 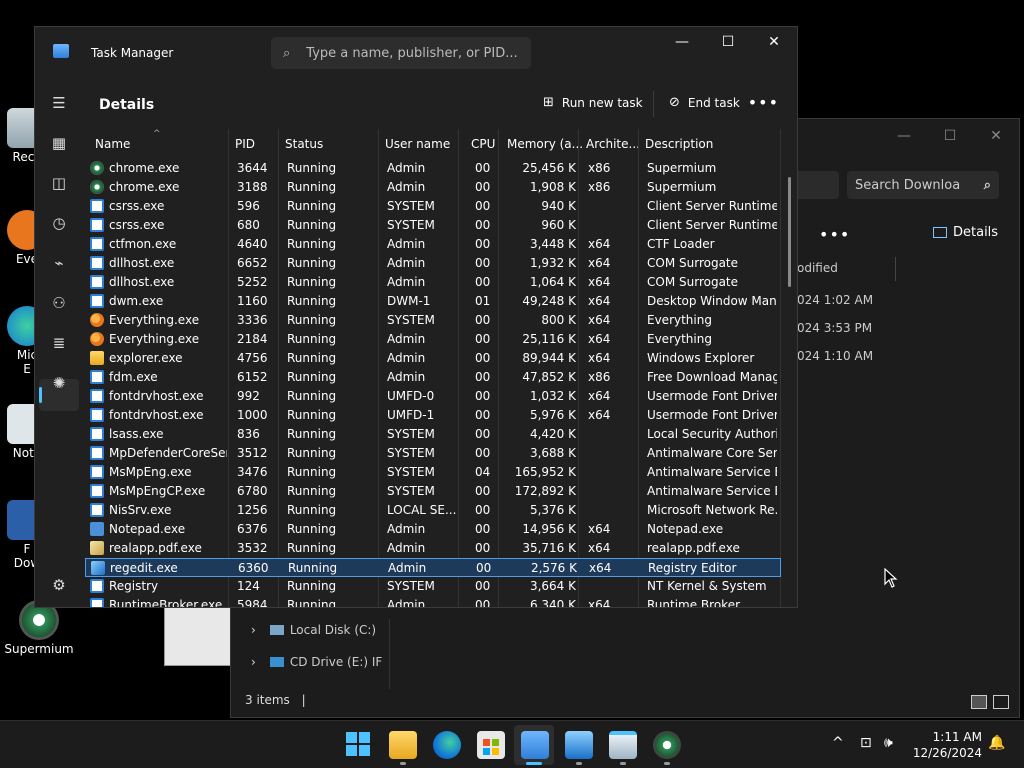 What do you see at coordinates (552, 510) in the screenshot?
I see `cell-mem: 5,376 K` at bounding box center [552, 510].